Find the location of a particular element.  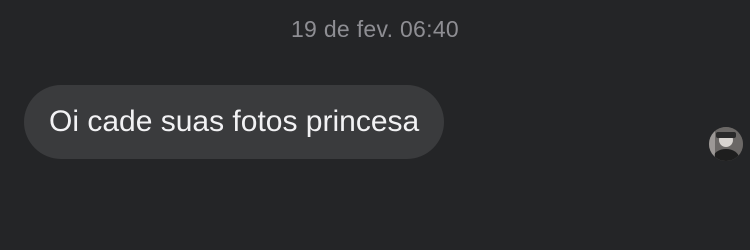

avatar-photo-icon is located at coordinates (726, 144).